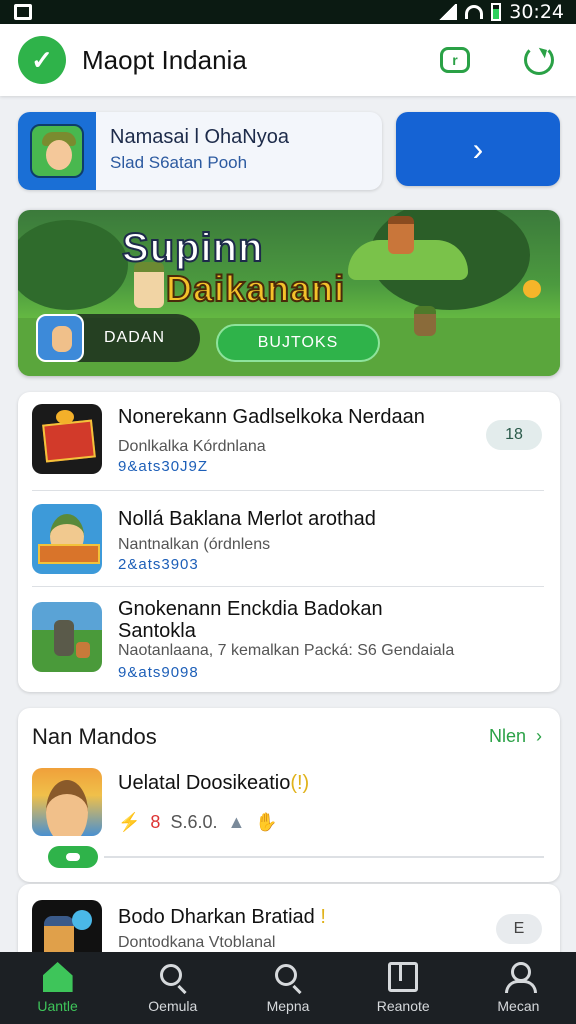 The image size is (576, 1024). I want to click on banner-character-goblin, so click(425, 321).